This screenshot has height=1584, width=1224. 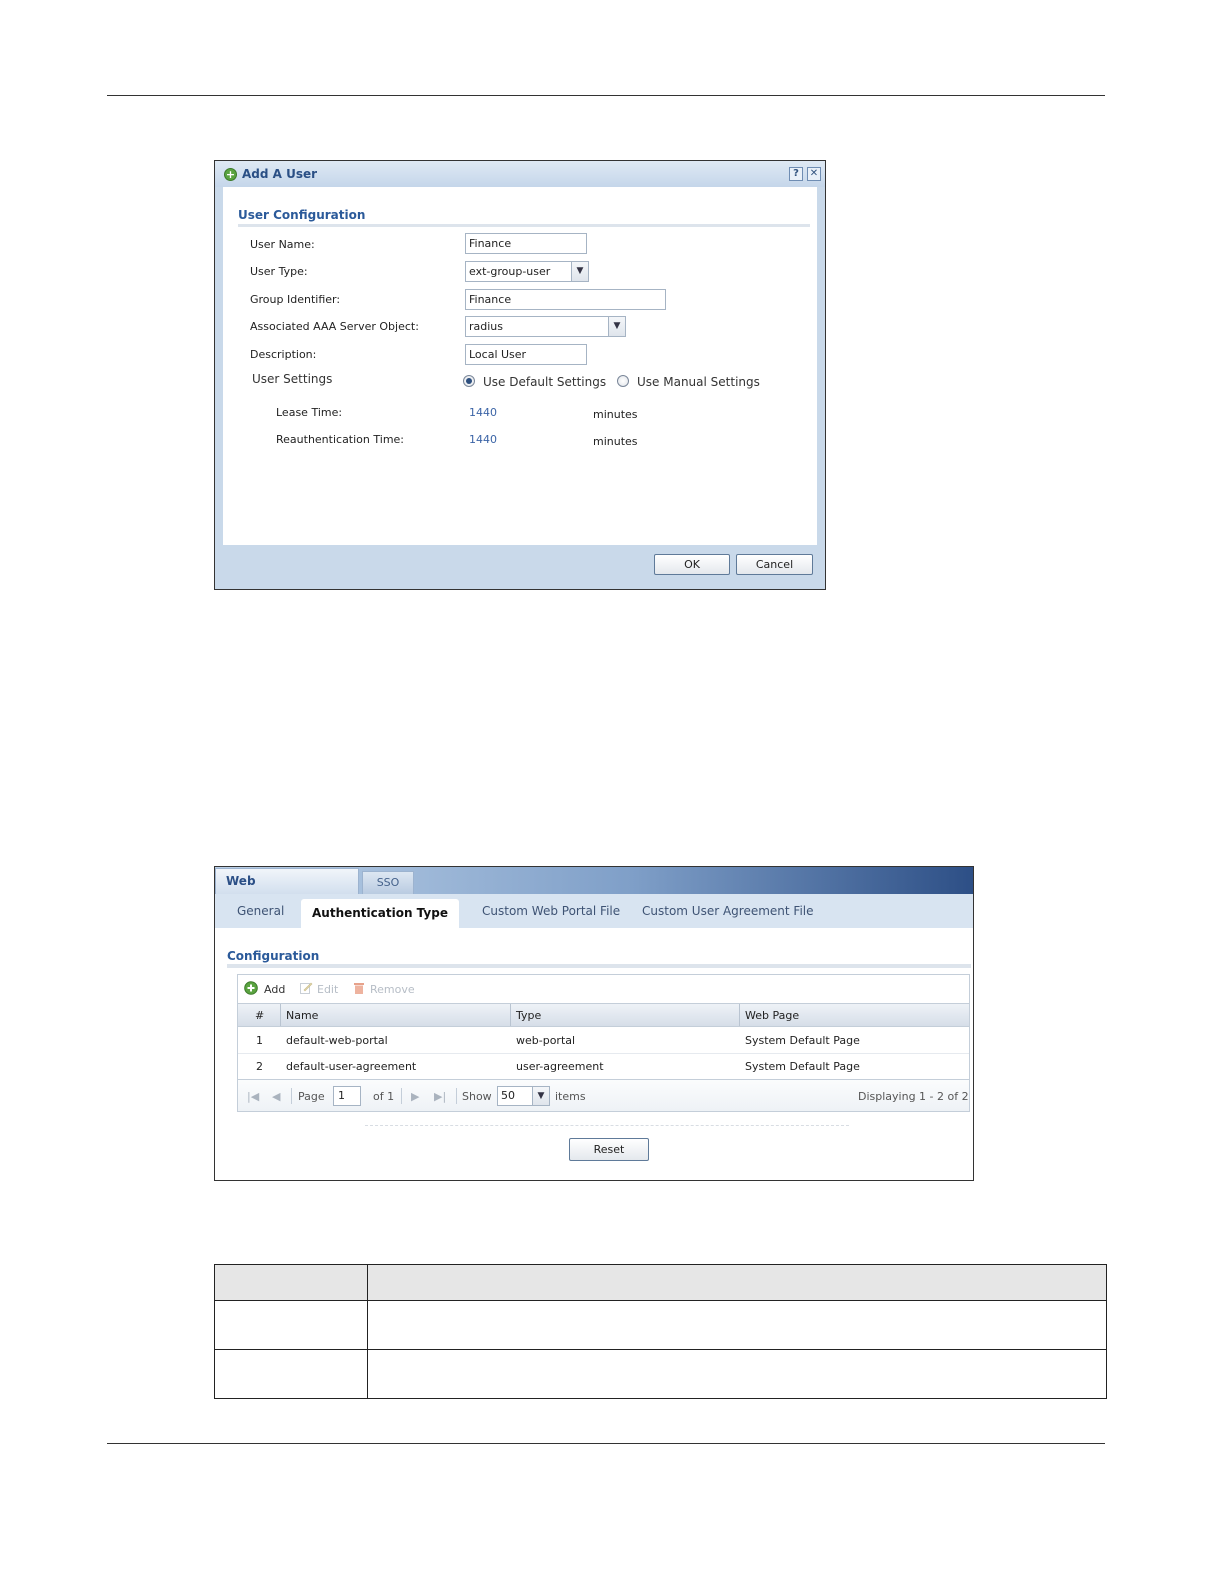 I want to click on lease-time-unit: minutes, so click(x=615, y=414).